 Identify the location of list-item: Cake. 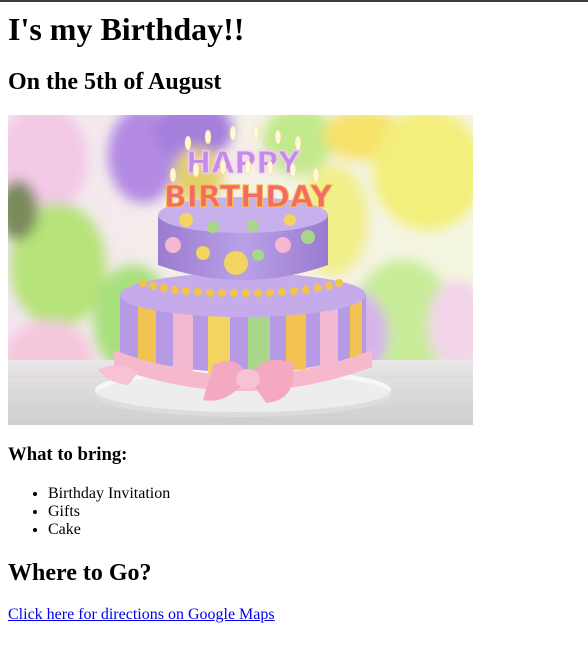
(109, 530).